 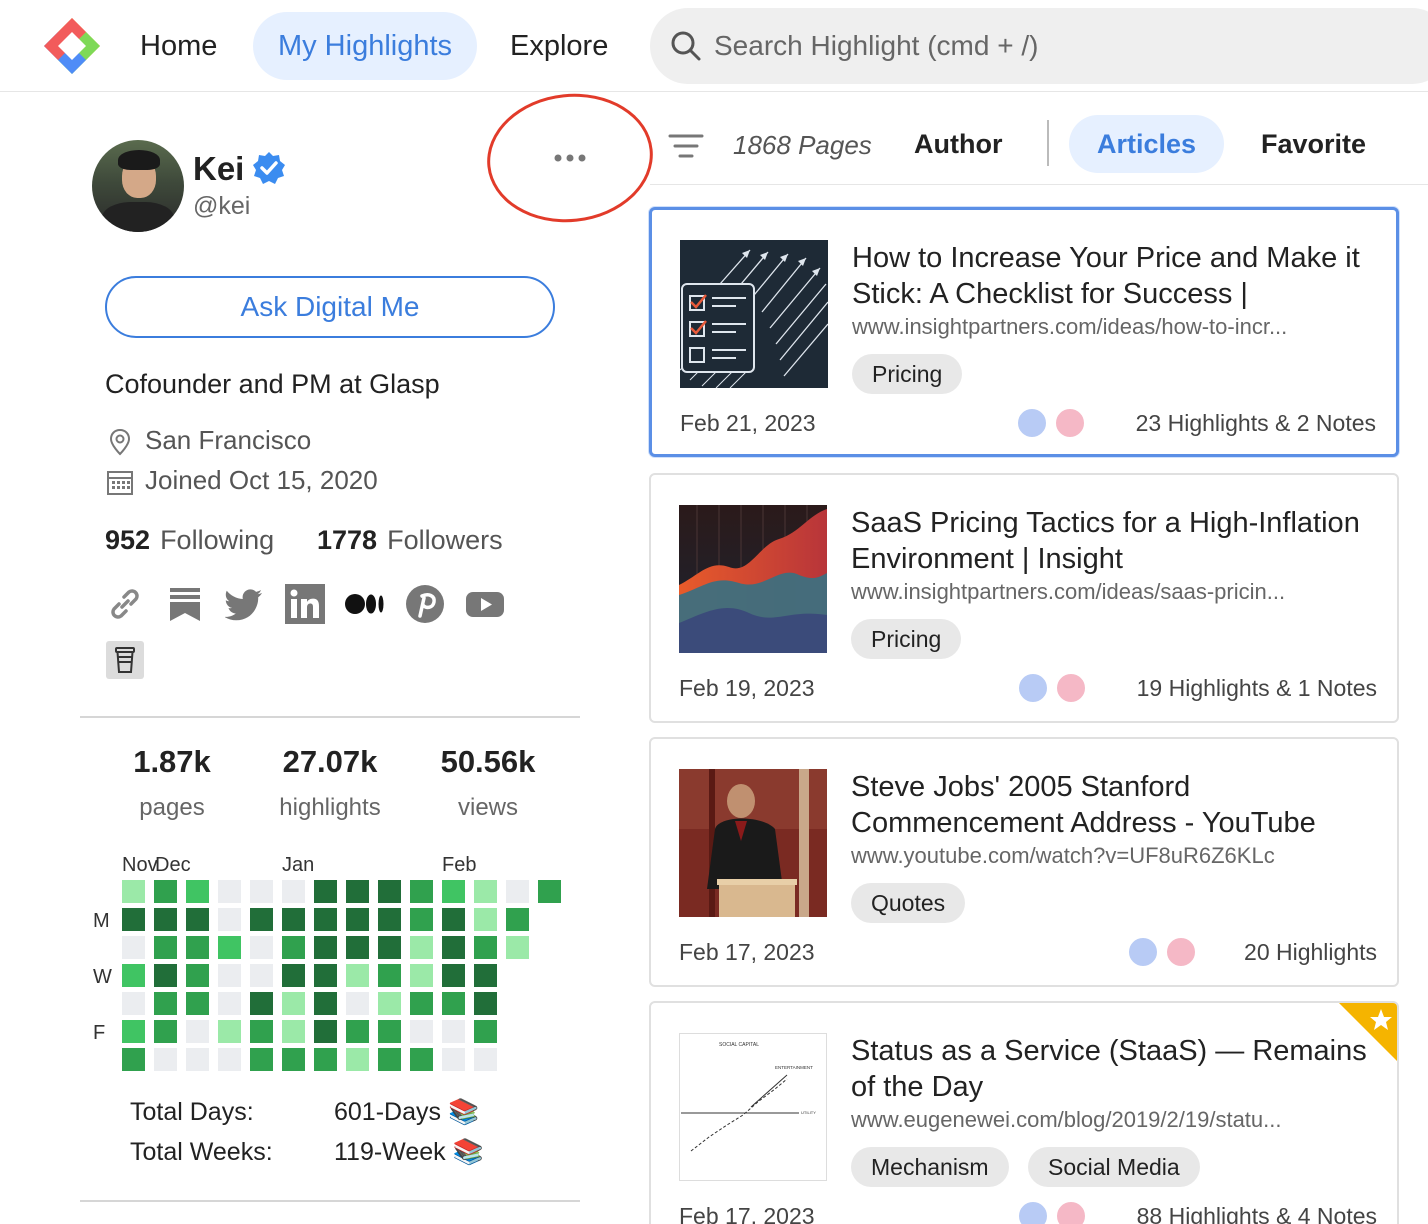 What do you see at coordinates (1064, 46) in the screenshot?
I see `search-input` at bounding box center [1064, 46].